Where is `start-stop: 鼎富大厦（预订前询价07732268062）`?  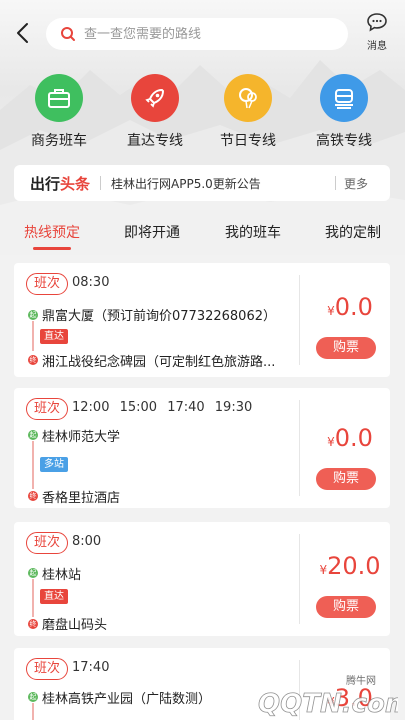 start-stop: 鼎富大厦（预订前询价07732268062） is located at coordinates (159, 316).